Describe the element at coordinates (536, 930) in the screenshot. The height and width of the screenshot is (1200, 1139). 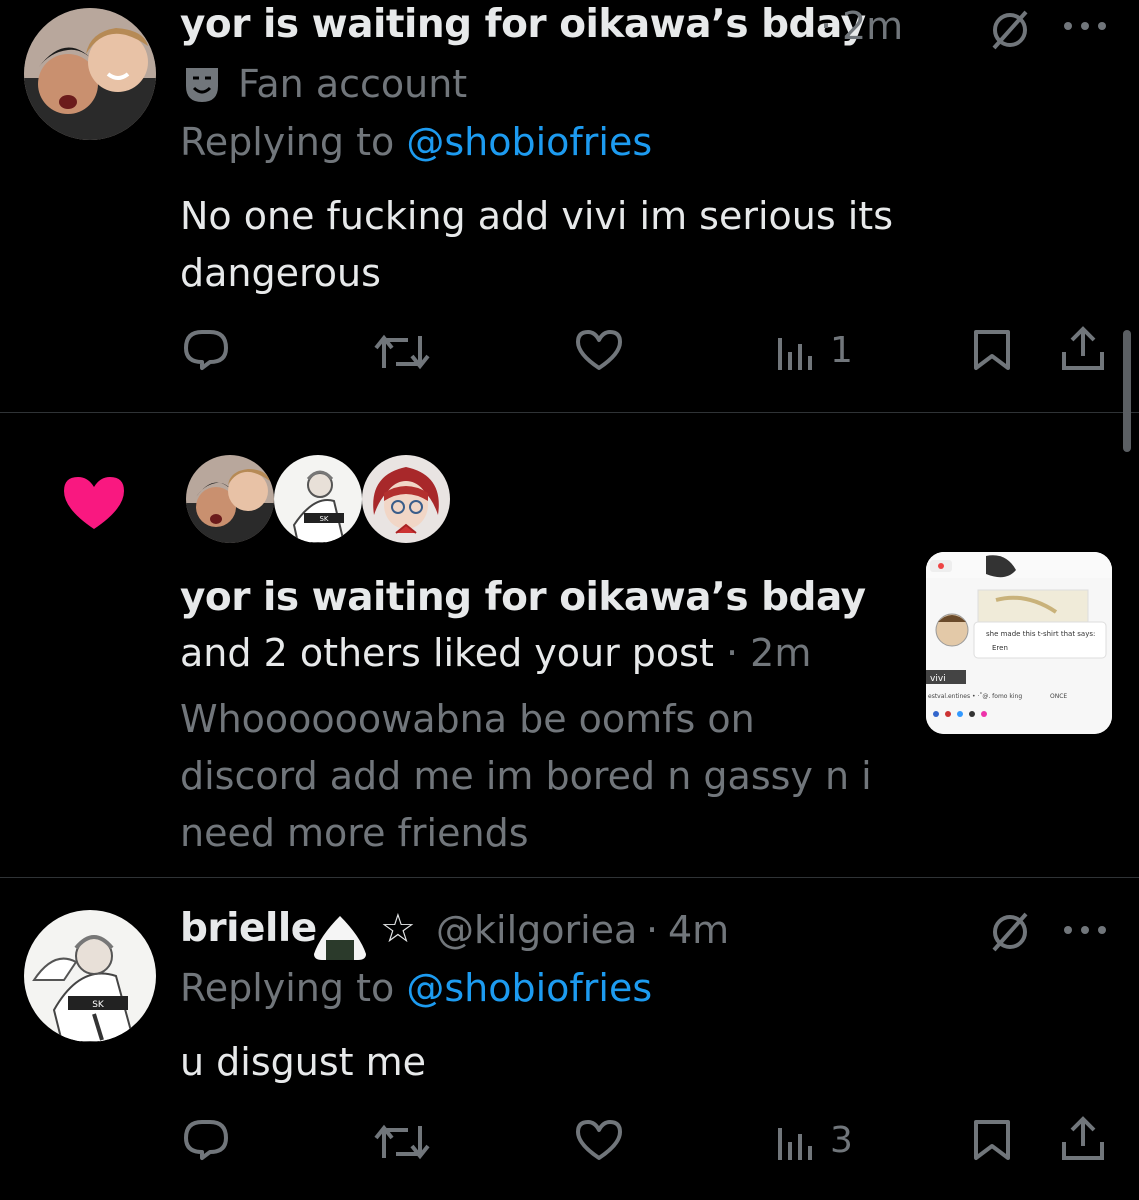
I see `handle: @kilgoriea` at that location.